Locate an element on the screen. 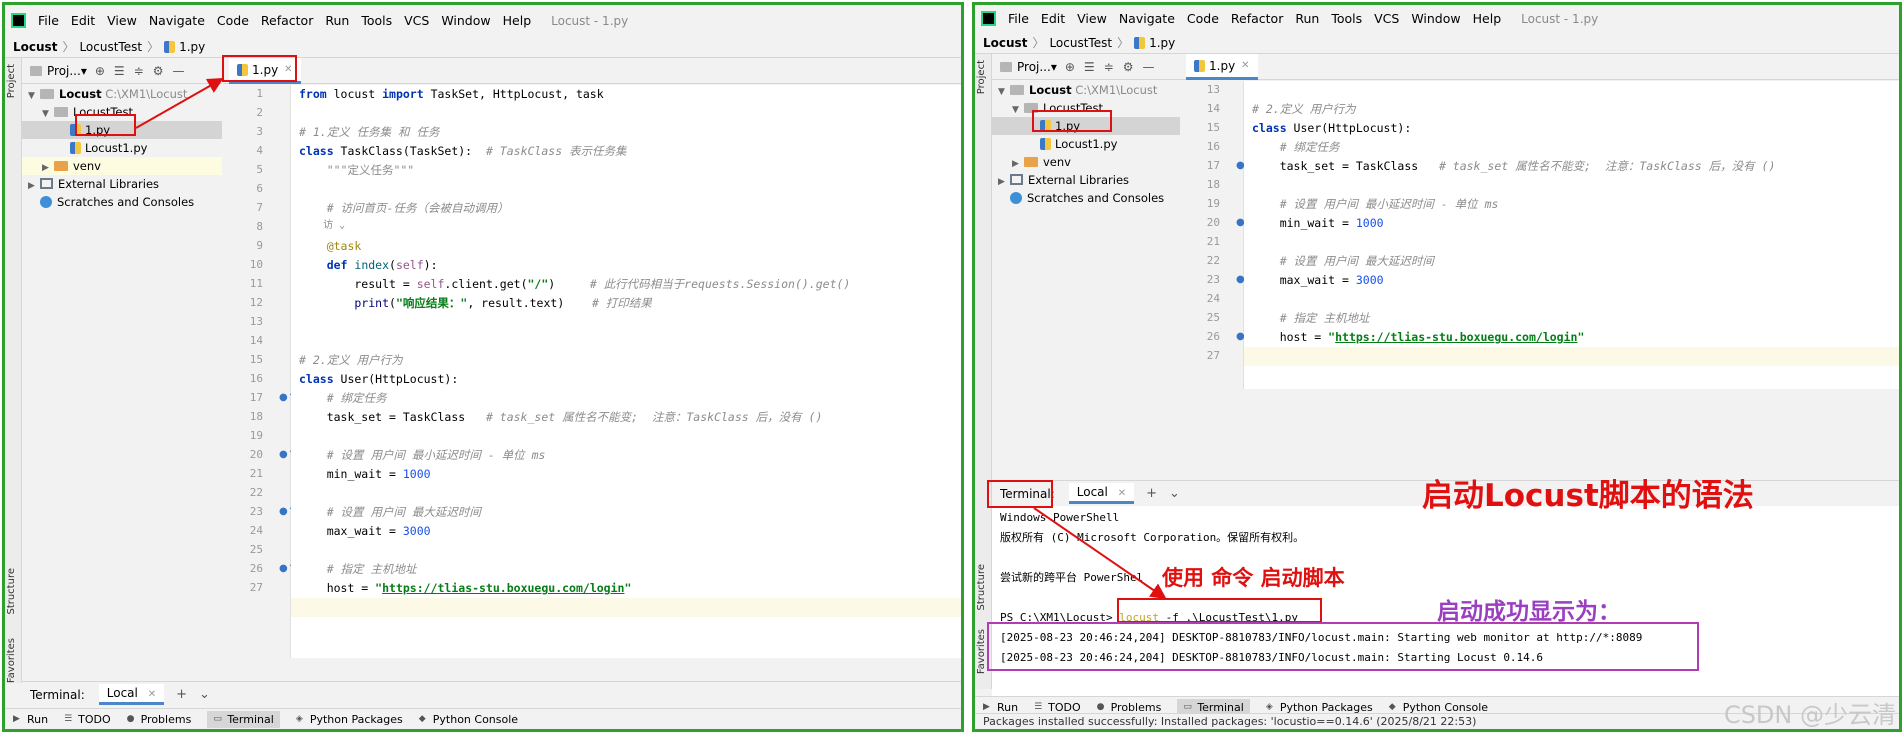 The width and height of the screenshot is (1904, 734). annotation-syntax-title: 启动Locust脚本的语法 is located at coordinates (1588, 496).